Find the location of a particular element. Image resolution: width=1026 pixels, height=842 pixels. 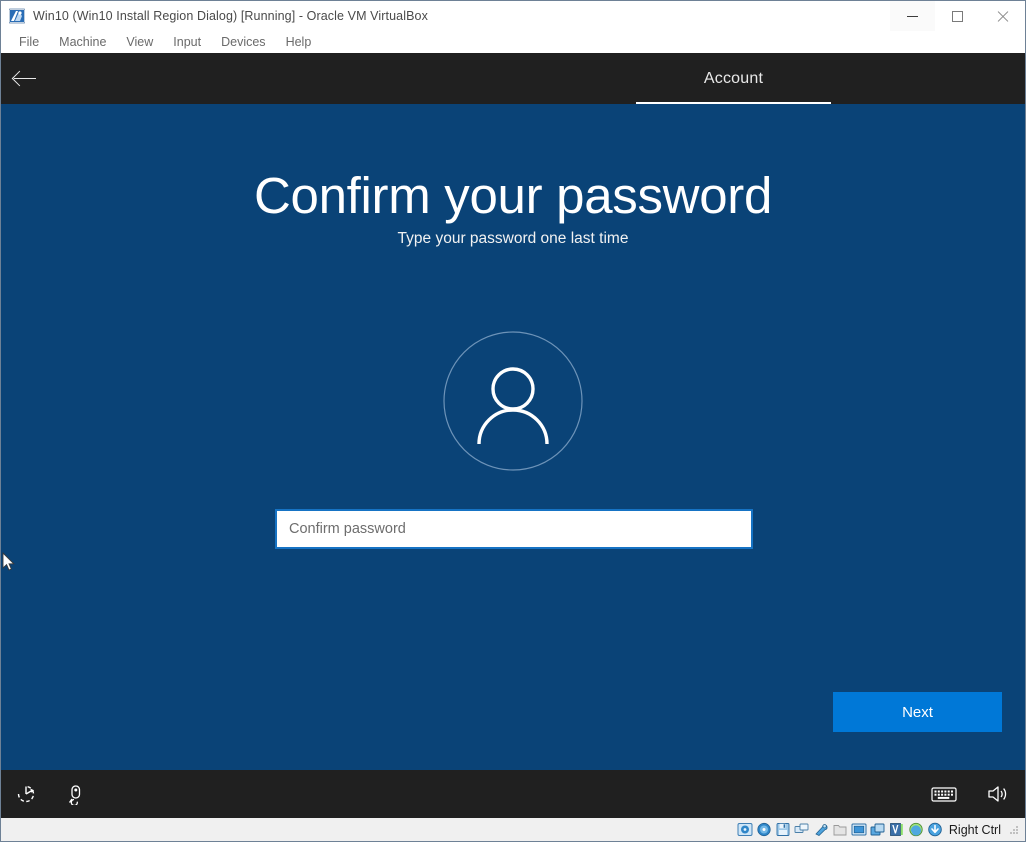

tab-account-label: Account is located at coordinates (733, 78).